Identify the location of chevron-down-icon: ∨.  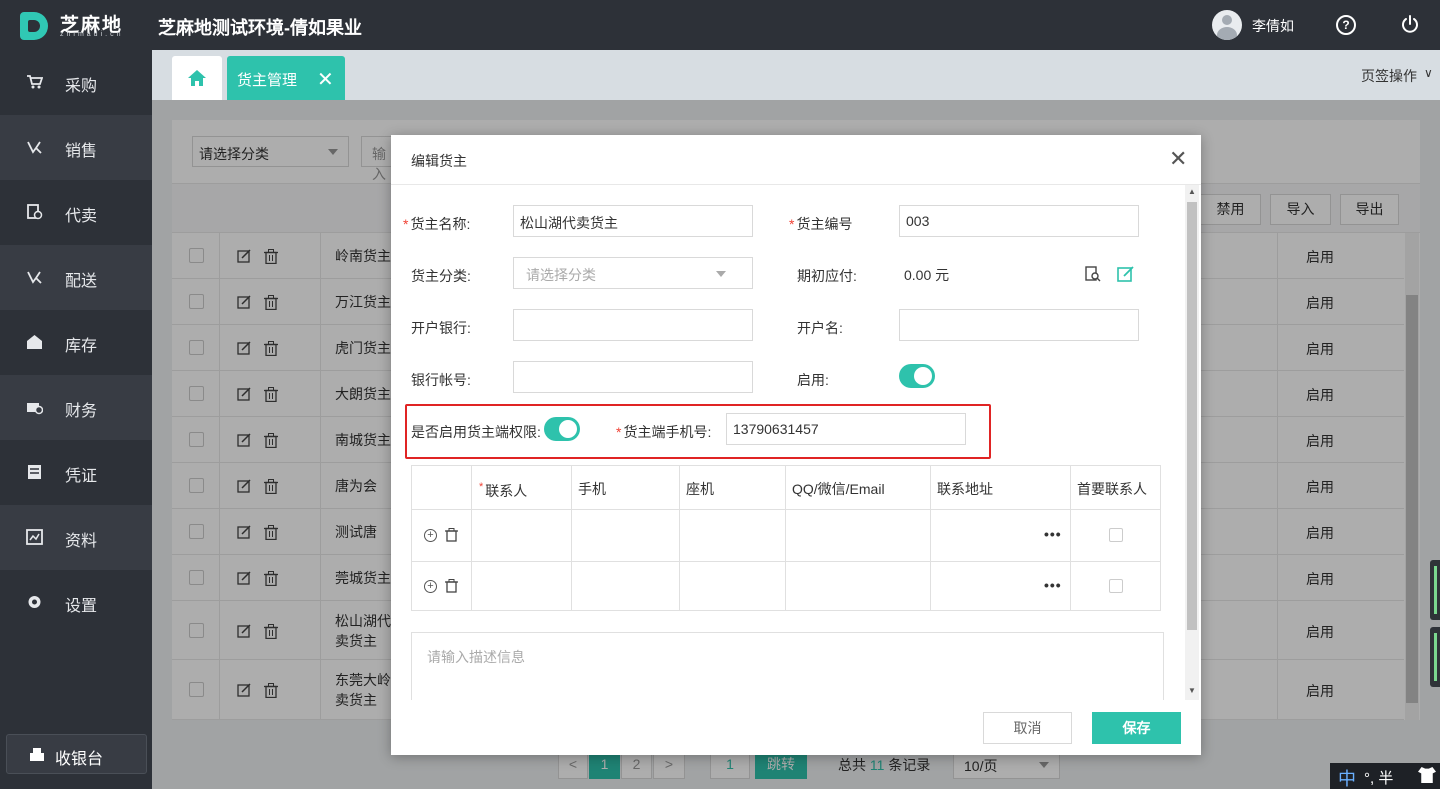
(1428, 73).